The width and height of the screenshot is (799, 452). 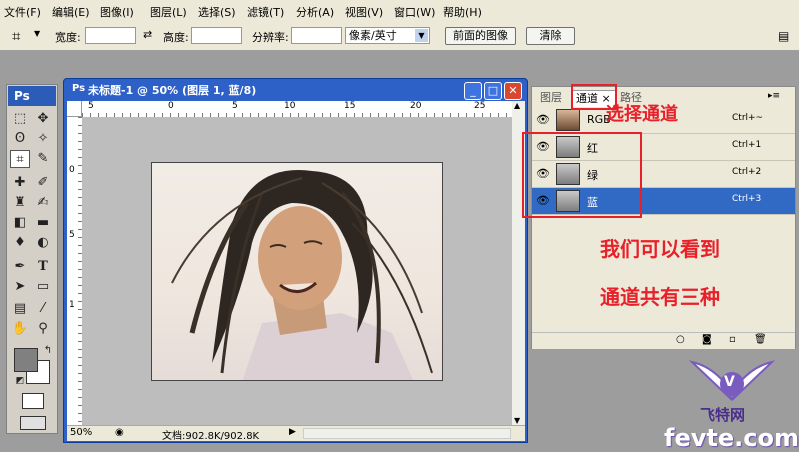 What do you see at coordinates (22, 12) in the screenshot?
I see `menu-file: 文件(F)` at bounding box center [22, 12].